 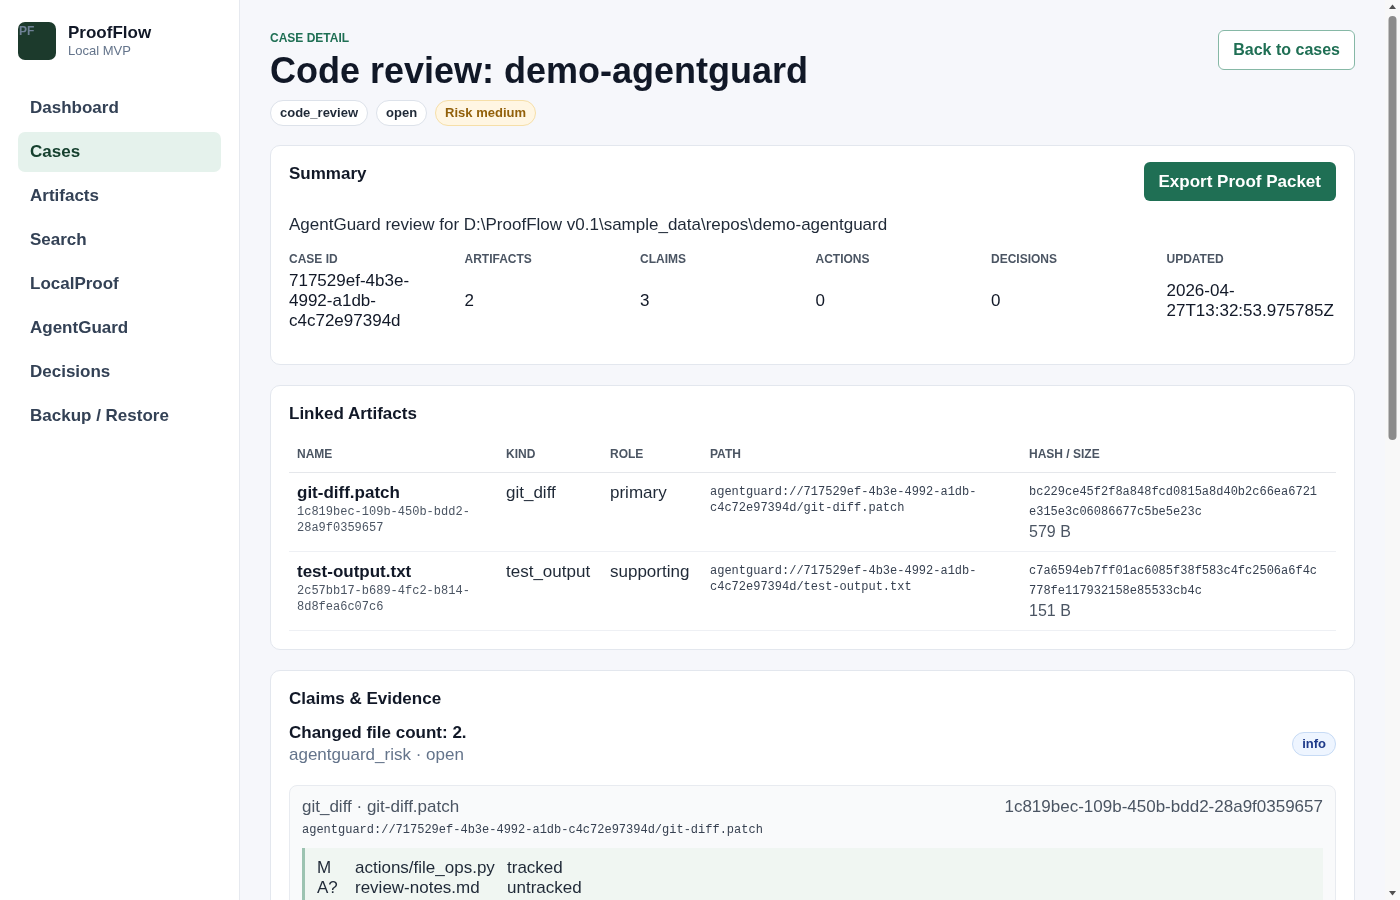 What do you see at coordinates (378, 733) in the screenshot?
I see `claim-title: Changed file count: 2.` at bounding box center [378, 733].